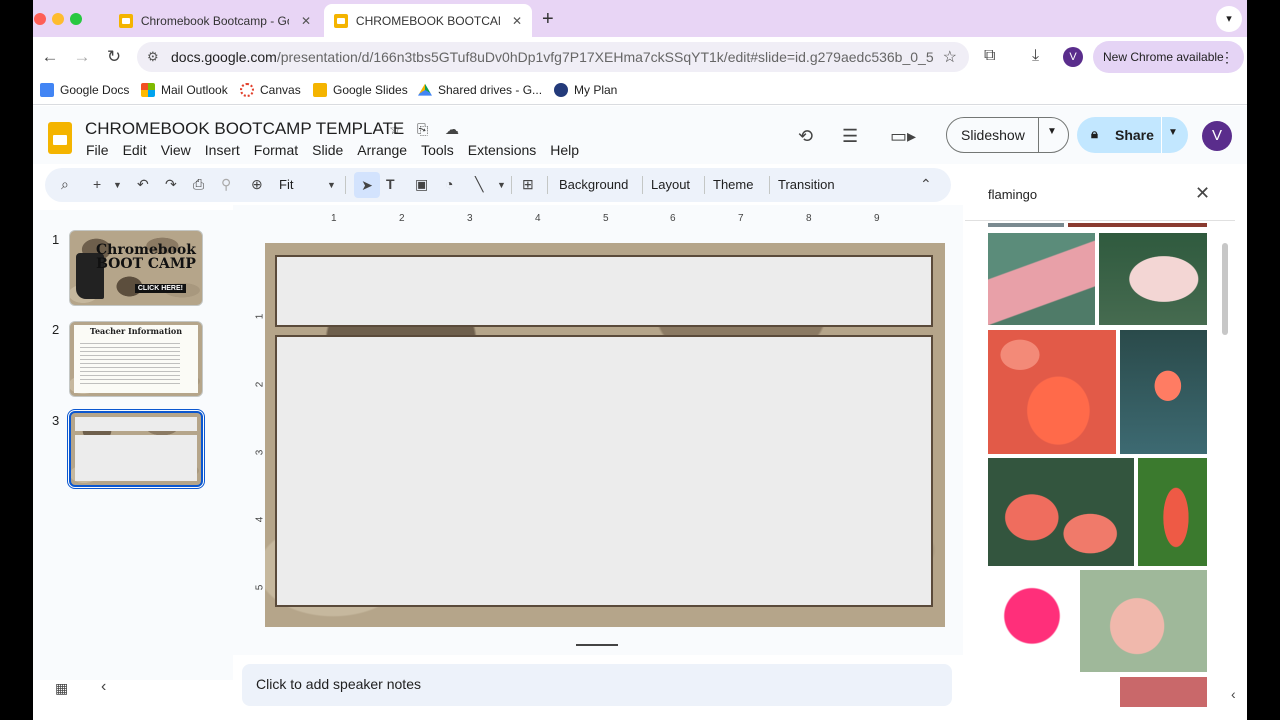 Image resolution: width=1280 pixels, height=720 pixels. What do you see at coordinates (422, 129) in the screenshot?
I see `move-folder-icon: ⎘` at bounding box center [422, 129].